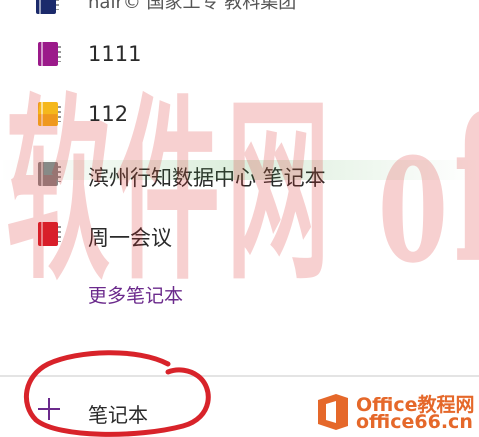 The image size is (479, 437). What do you see at coordinates (239, 114) in the screenshot?
I see `notebook-item-112: 112` at bounding box center [239, 114].